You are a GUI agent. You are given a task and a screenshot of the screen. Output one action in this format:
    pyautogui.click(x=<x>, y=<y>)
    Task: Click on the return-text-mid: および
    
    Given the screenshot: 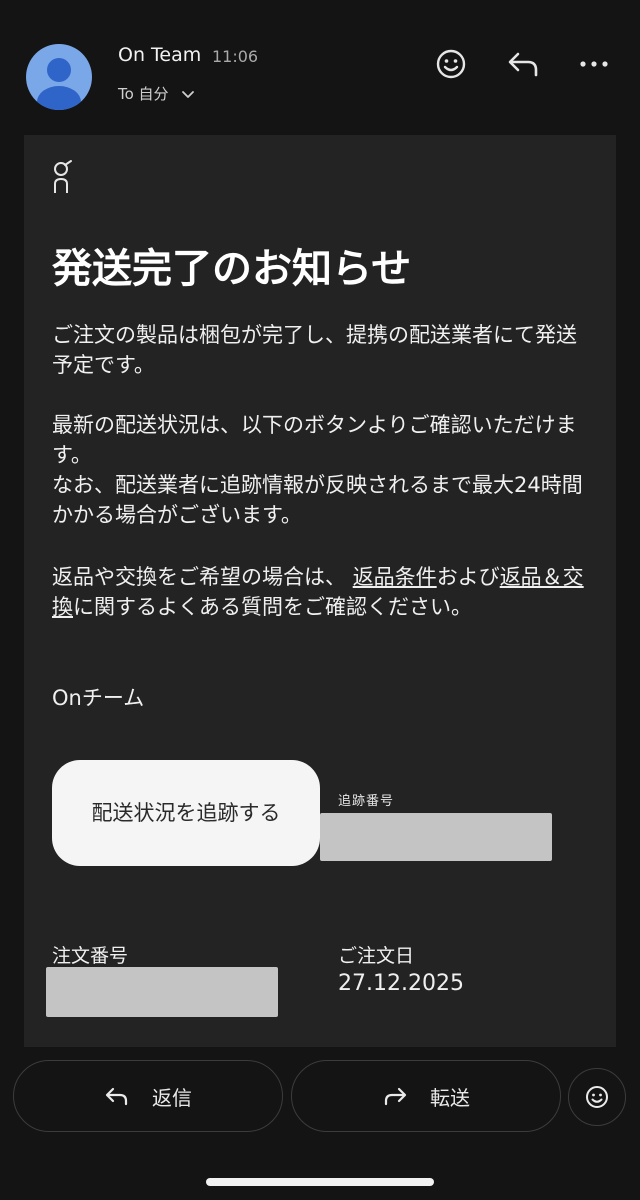 What is the action you would take?
    pyautogui.click(x=468, y=577)
    